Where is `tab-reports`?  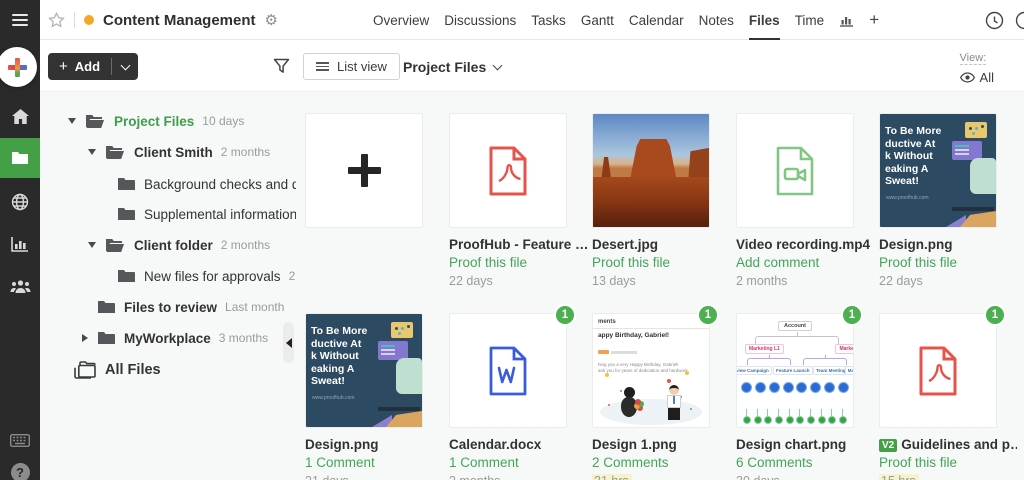 tab-reports is located at coordinates (846, 20).